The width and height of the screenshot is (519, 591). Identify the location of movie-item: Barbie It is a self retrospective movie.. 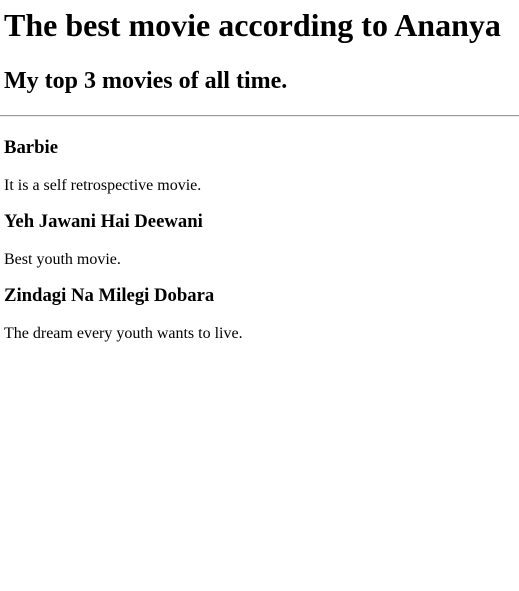
(259, 166).